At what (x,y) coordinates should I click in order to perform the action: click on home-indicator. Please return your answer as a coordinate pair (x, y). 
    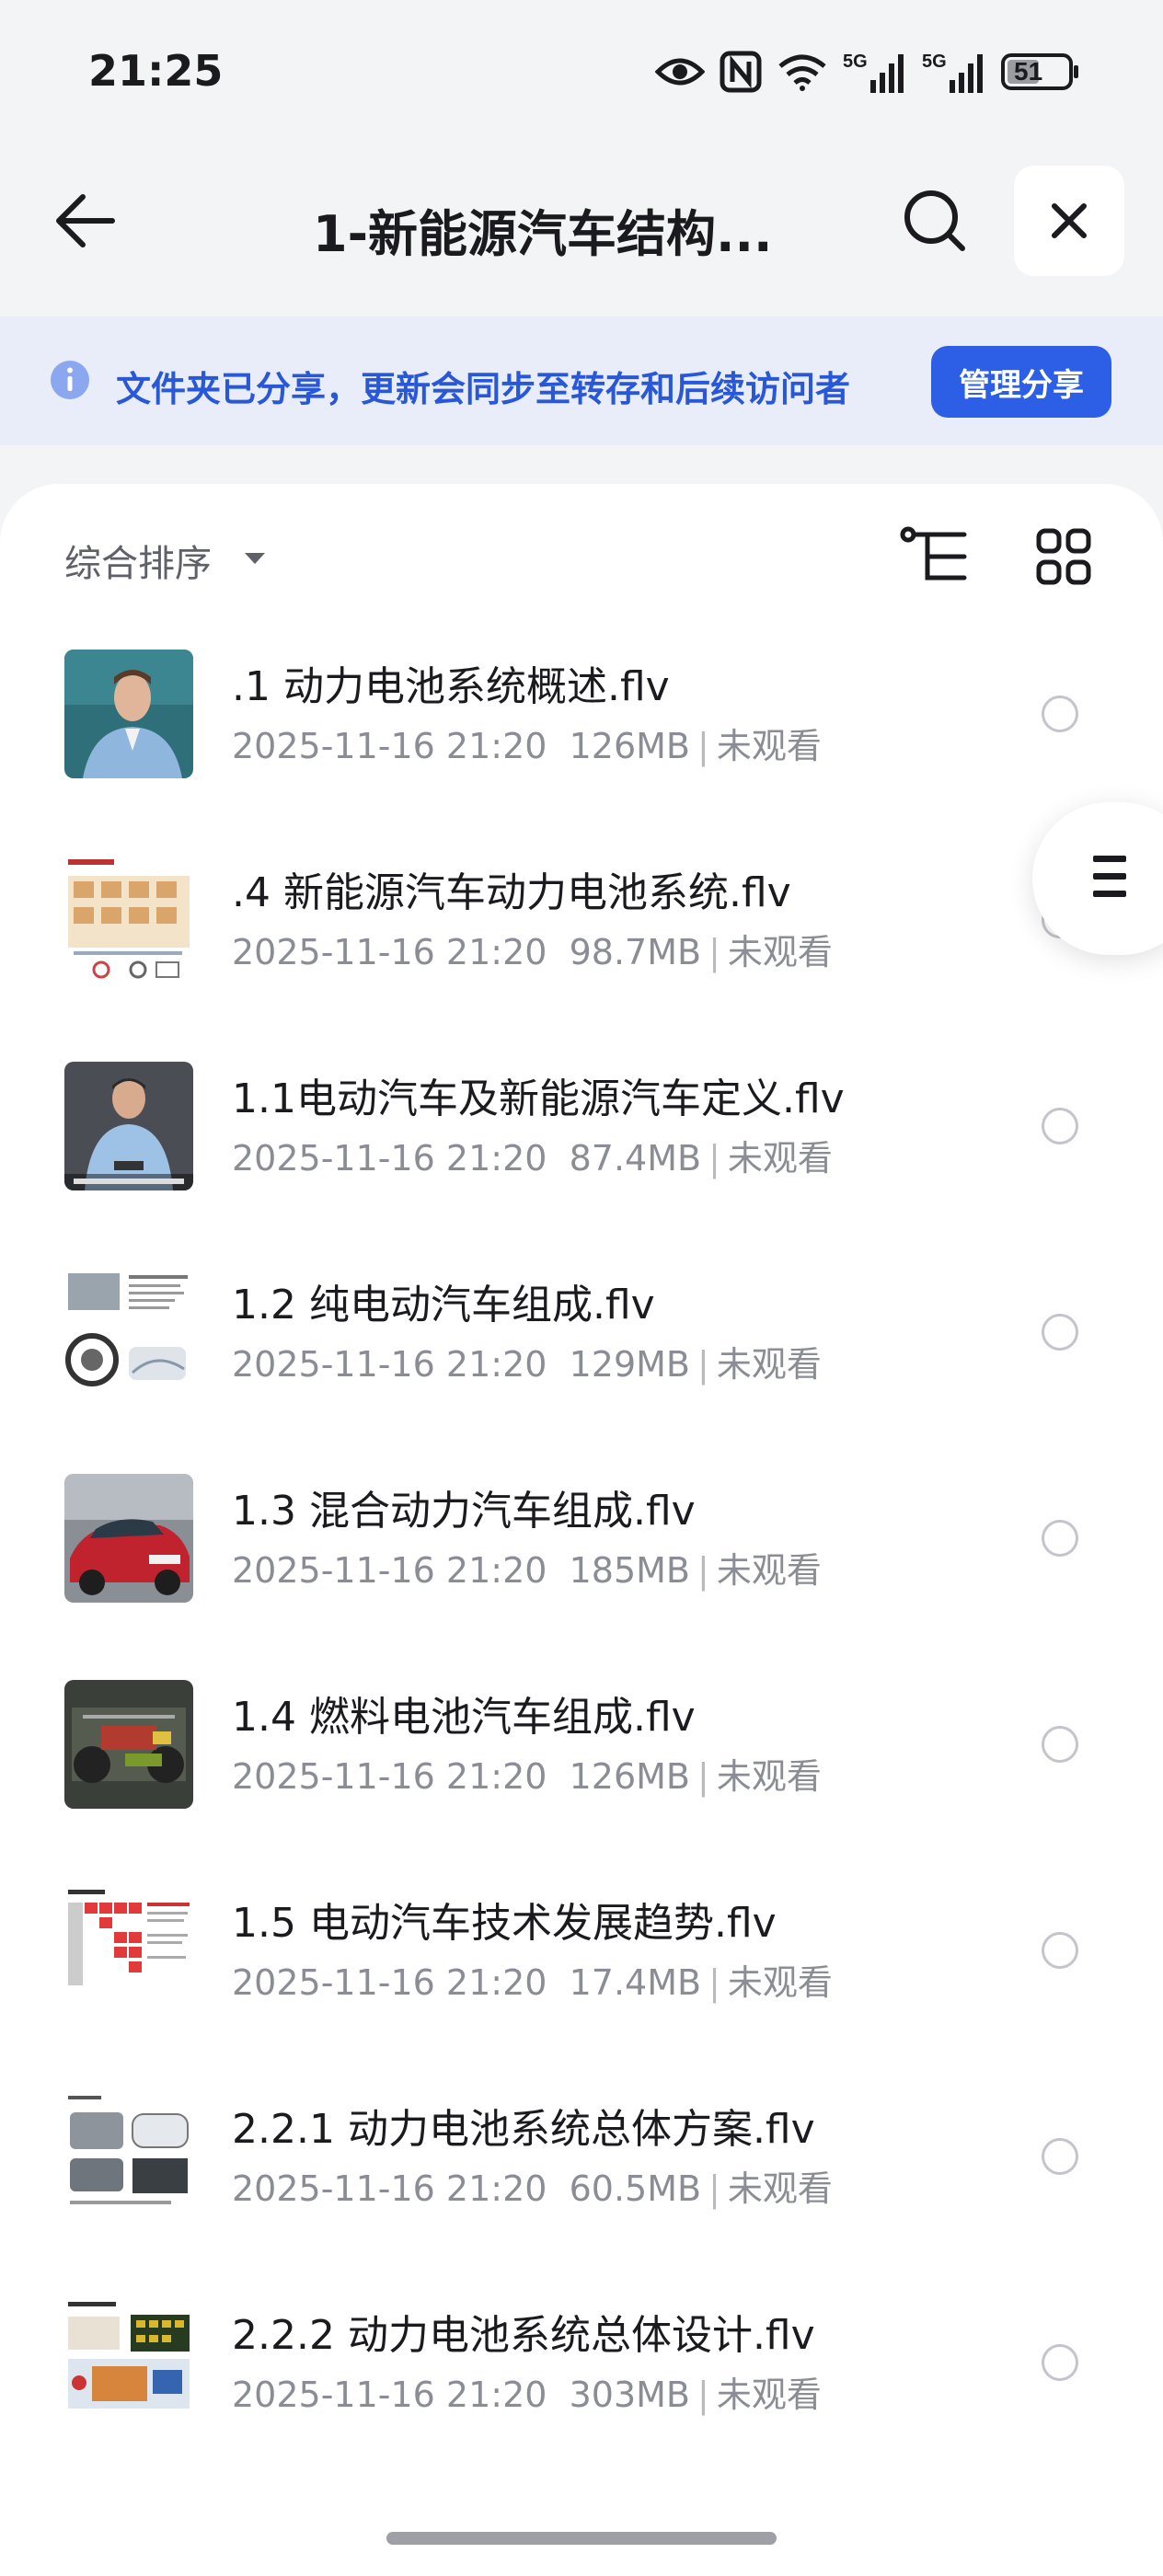
    Looking at the image, I should click on (581, 2538).